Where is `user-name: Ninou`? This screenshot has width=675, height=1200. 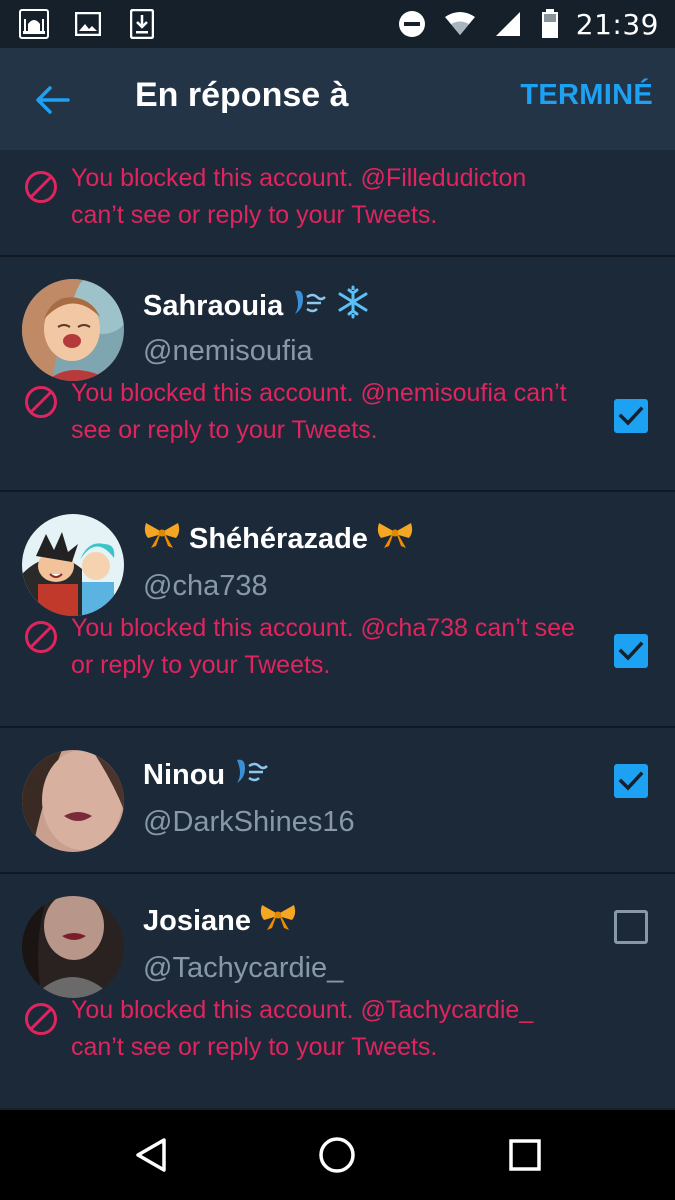
user-name: Ninou is located at coordinates (206, 775).